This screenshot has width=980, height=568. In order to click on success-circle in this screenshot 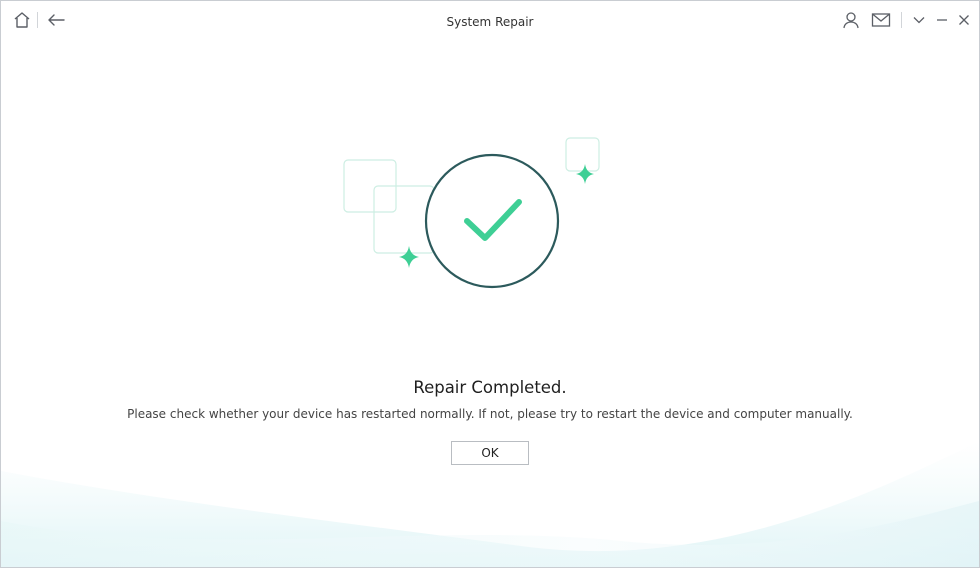, I will do `click(492, 221)`.